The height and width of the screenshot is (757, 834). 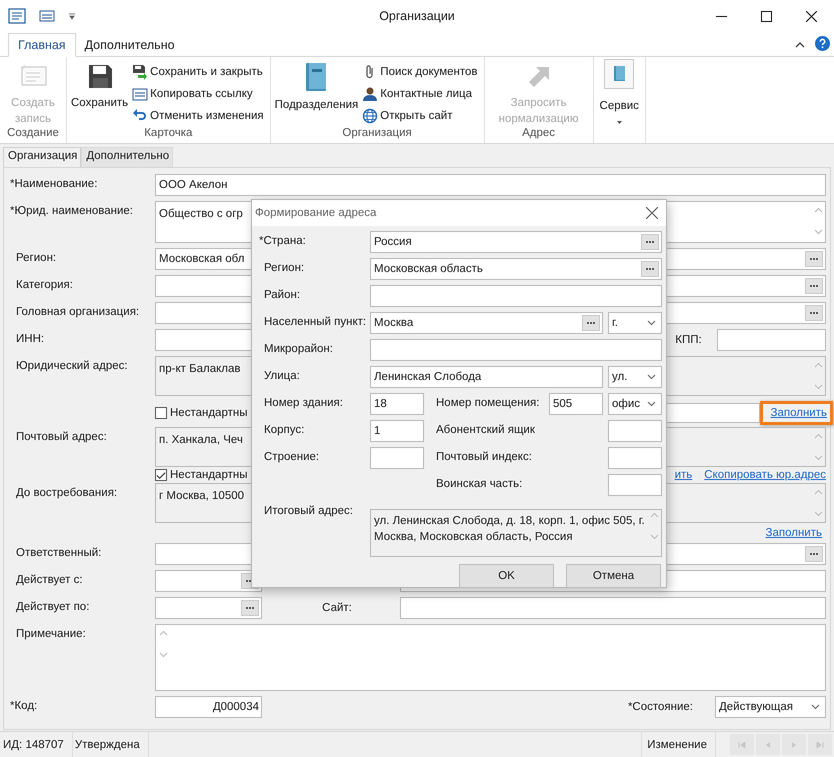 I want to click on field-label: До востребования:, so click(x=66, y=493).